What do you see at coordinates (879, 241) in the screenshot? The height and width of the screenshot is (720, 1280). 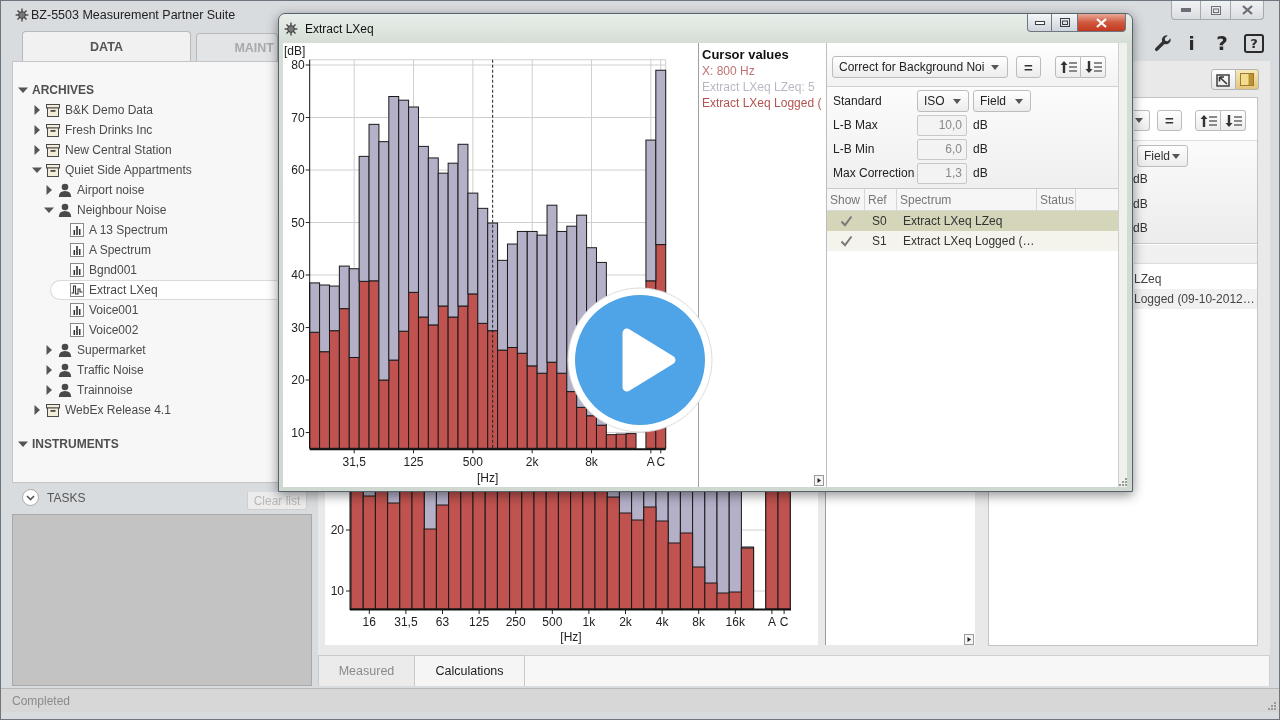 I see `table-cell-text: S1` at bounding box center [879, 241].